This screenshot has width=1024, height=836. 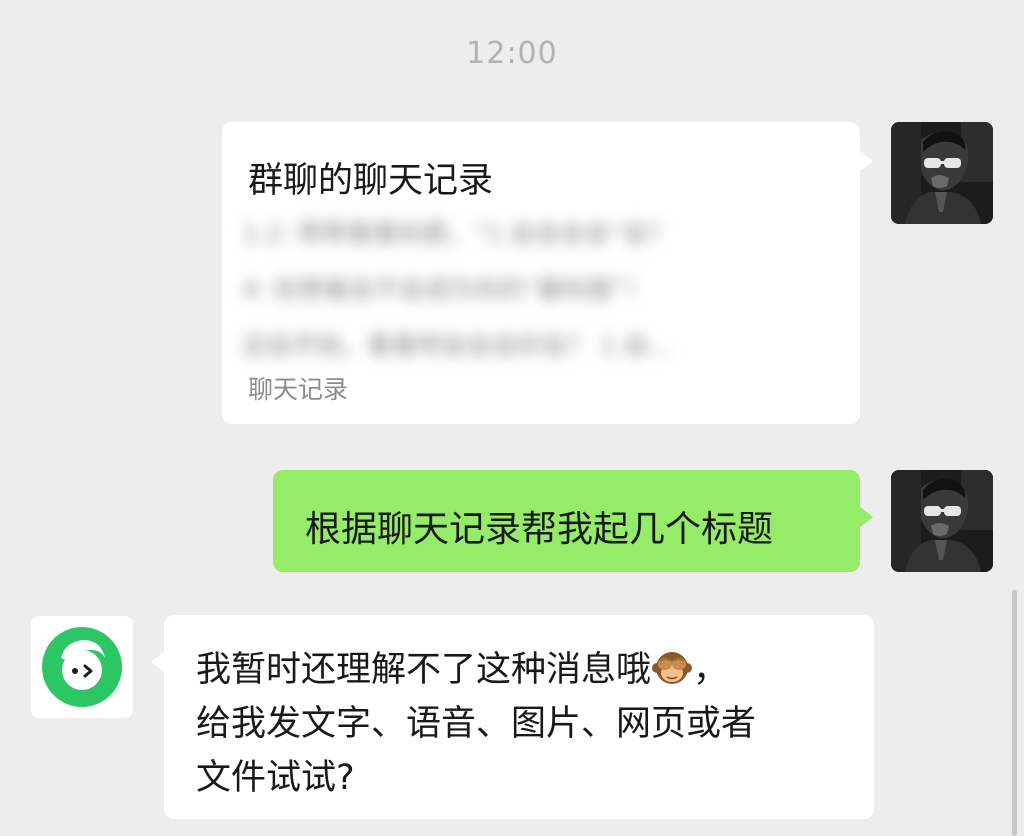 I want to click on card-preview-line: 1.2: 帮帮看看标题，“1.会会会会”会？, so click(x=457, y=233).